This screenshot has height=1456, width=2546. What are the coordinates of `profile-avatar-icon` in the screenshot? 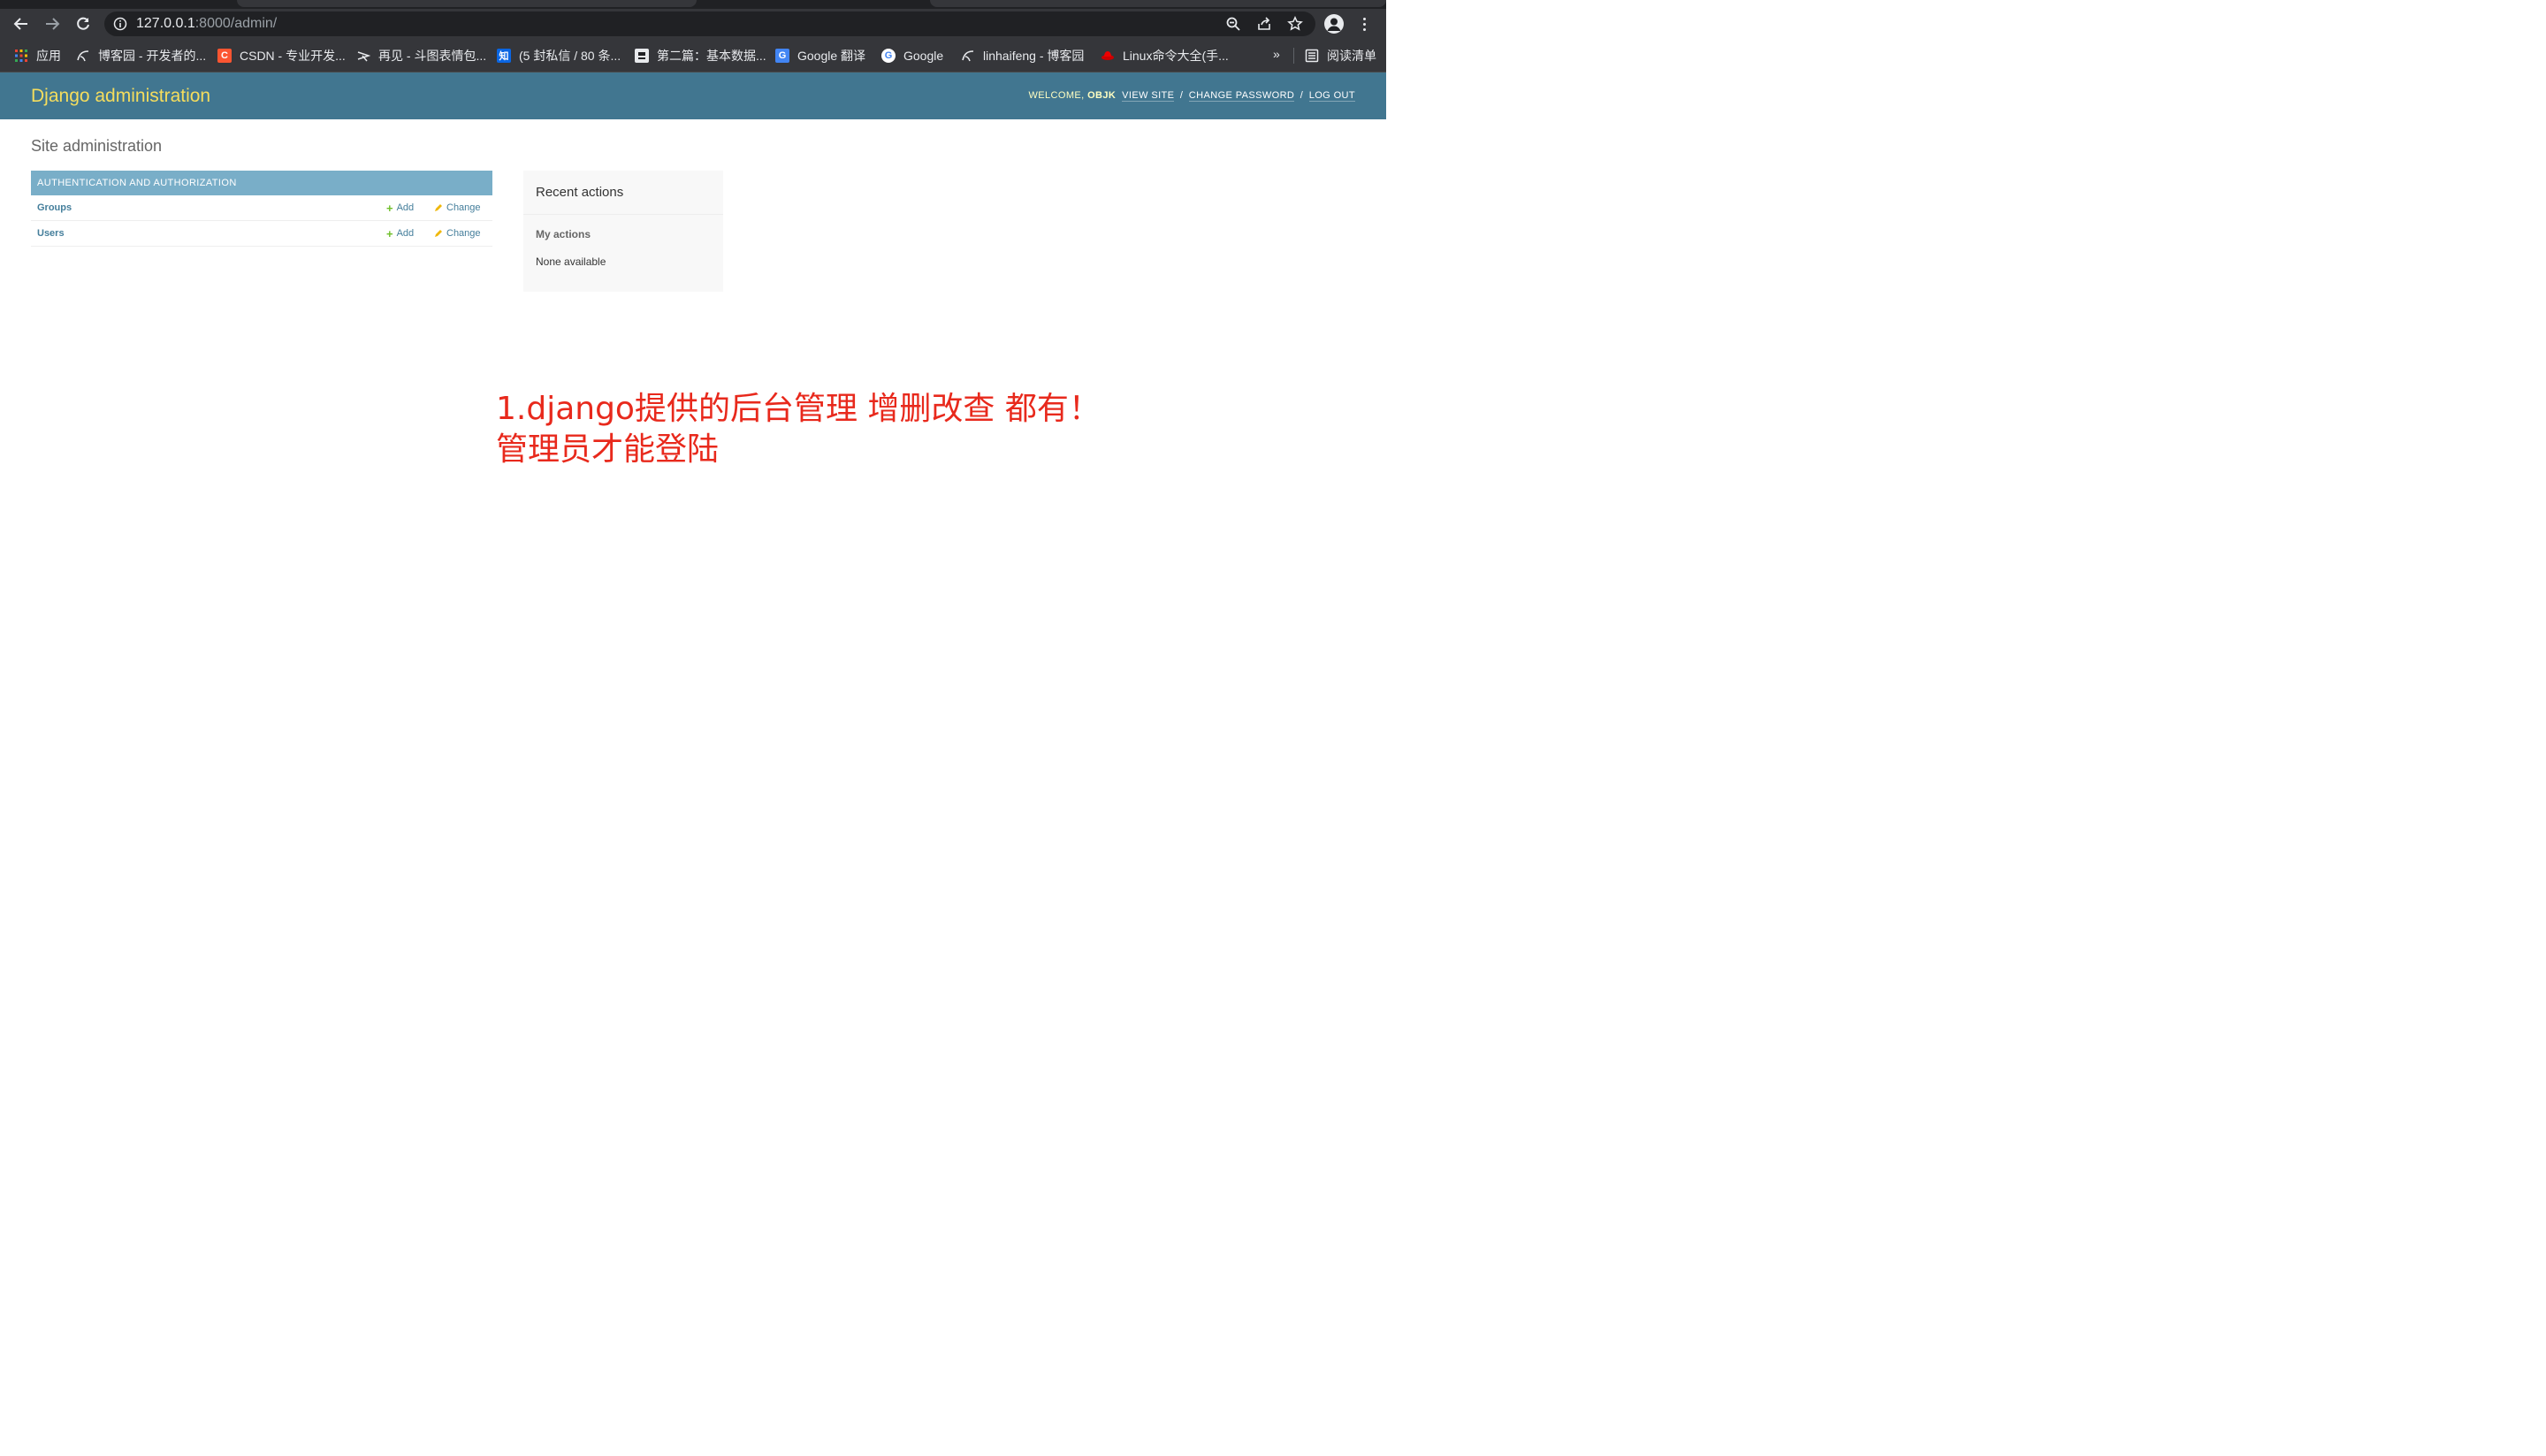 It's located at (1334, 24).